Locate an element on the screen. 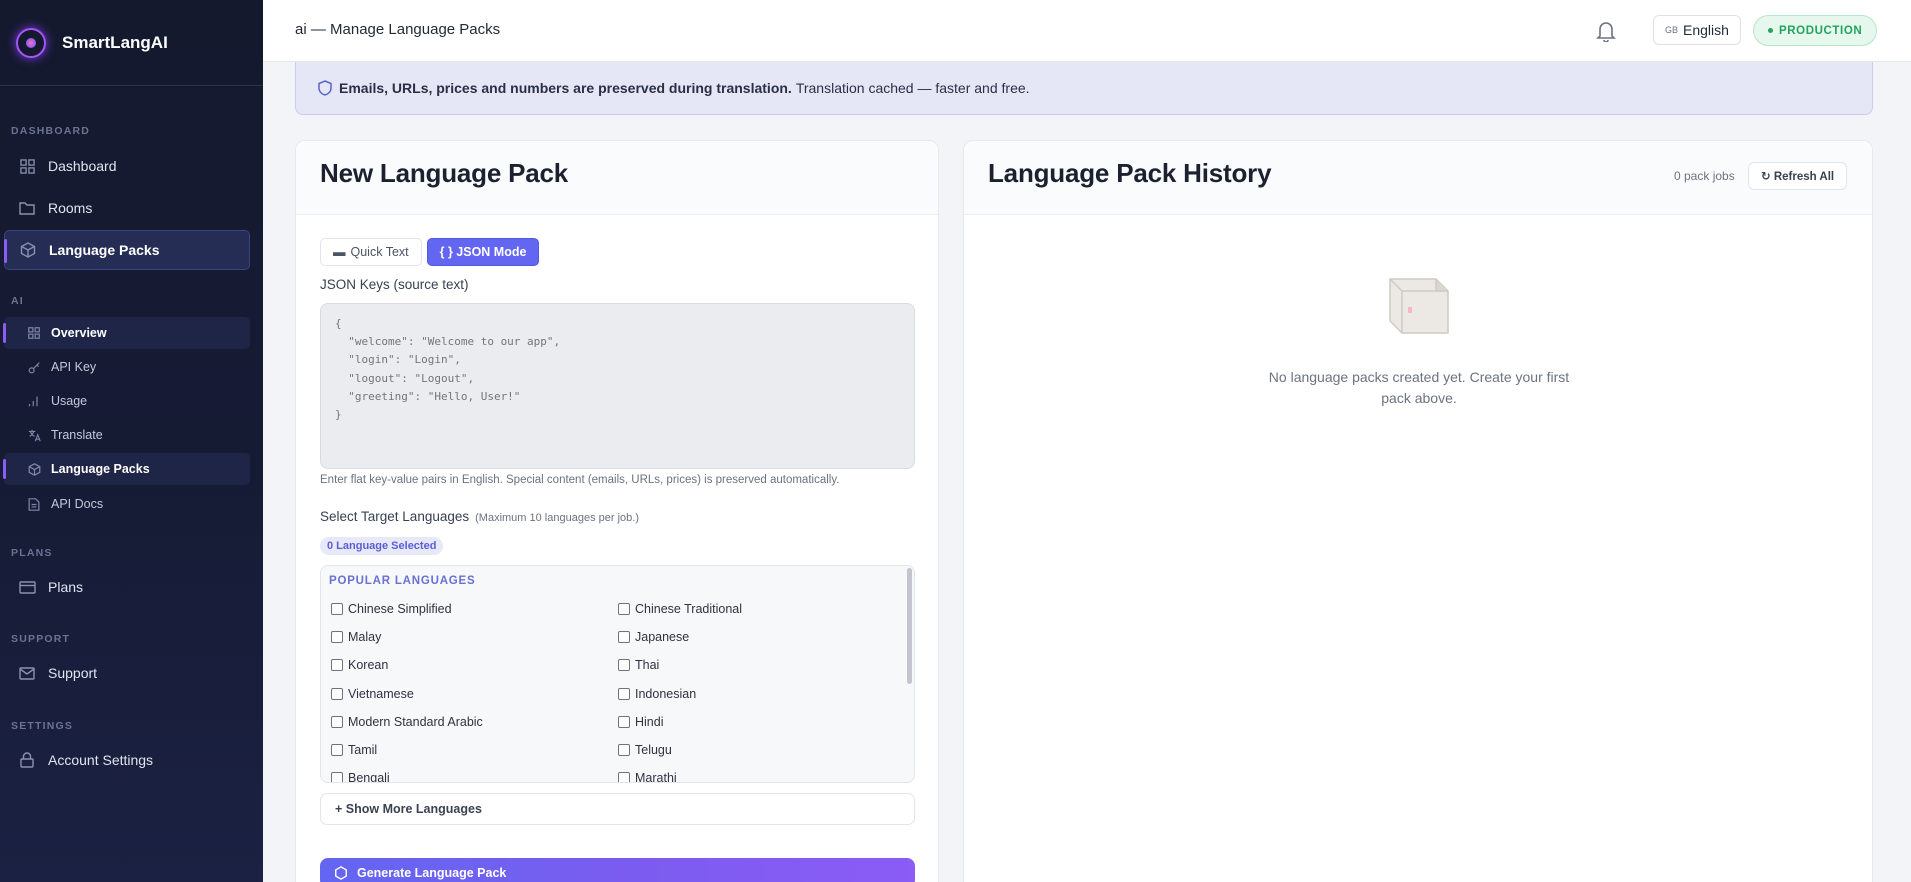  language-option: Hindi is located at coordinates (641, 722).